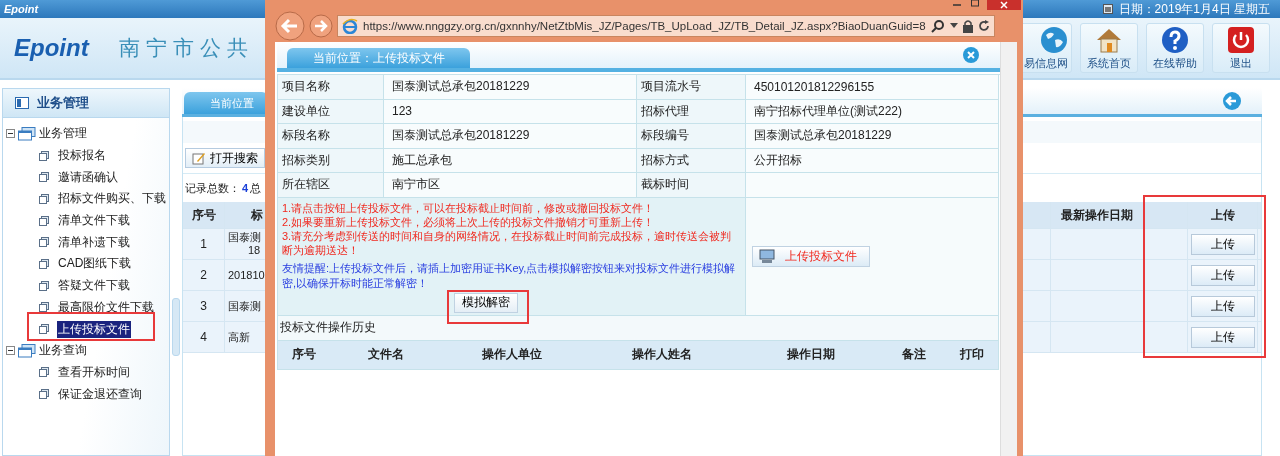 The width and height of the screenshot is (1280, 456). I want to click on tree-item: 最高限价文件下载, so click(106, 307).